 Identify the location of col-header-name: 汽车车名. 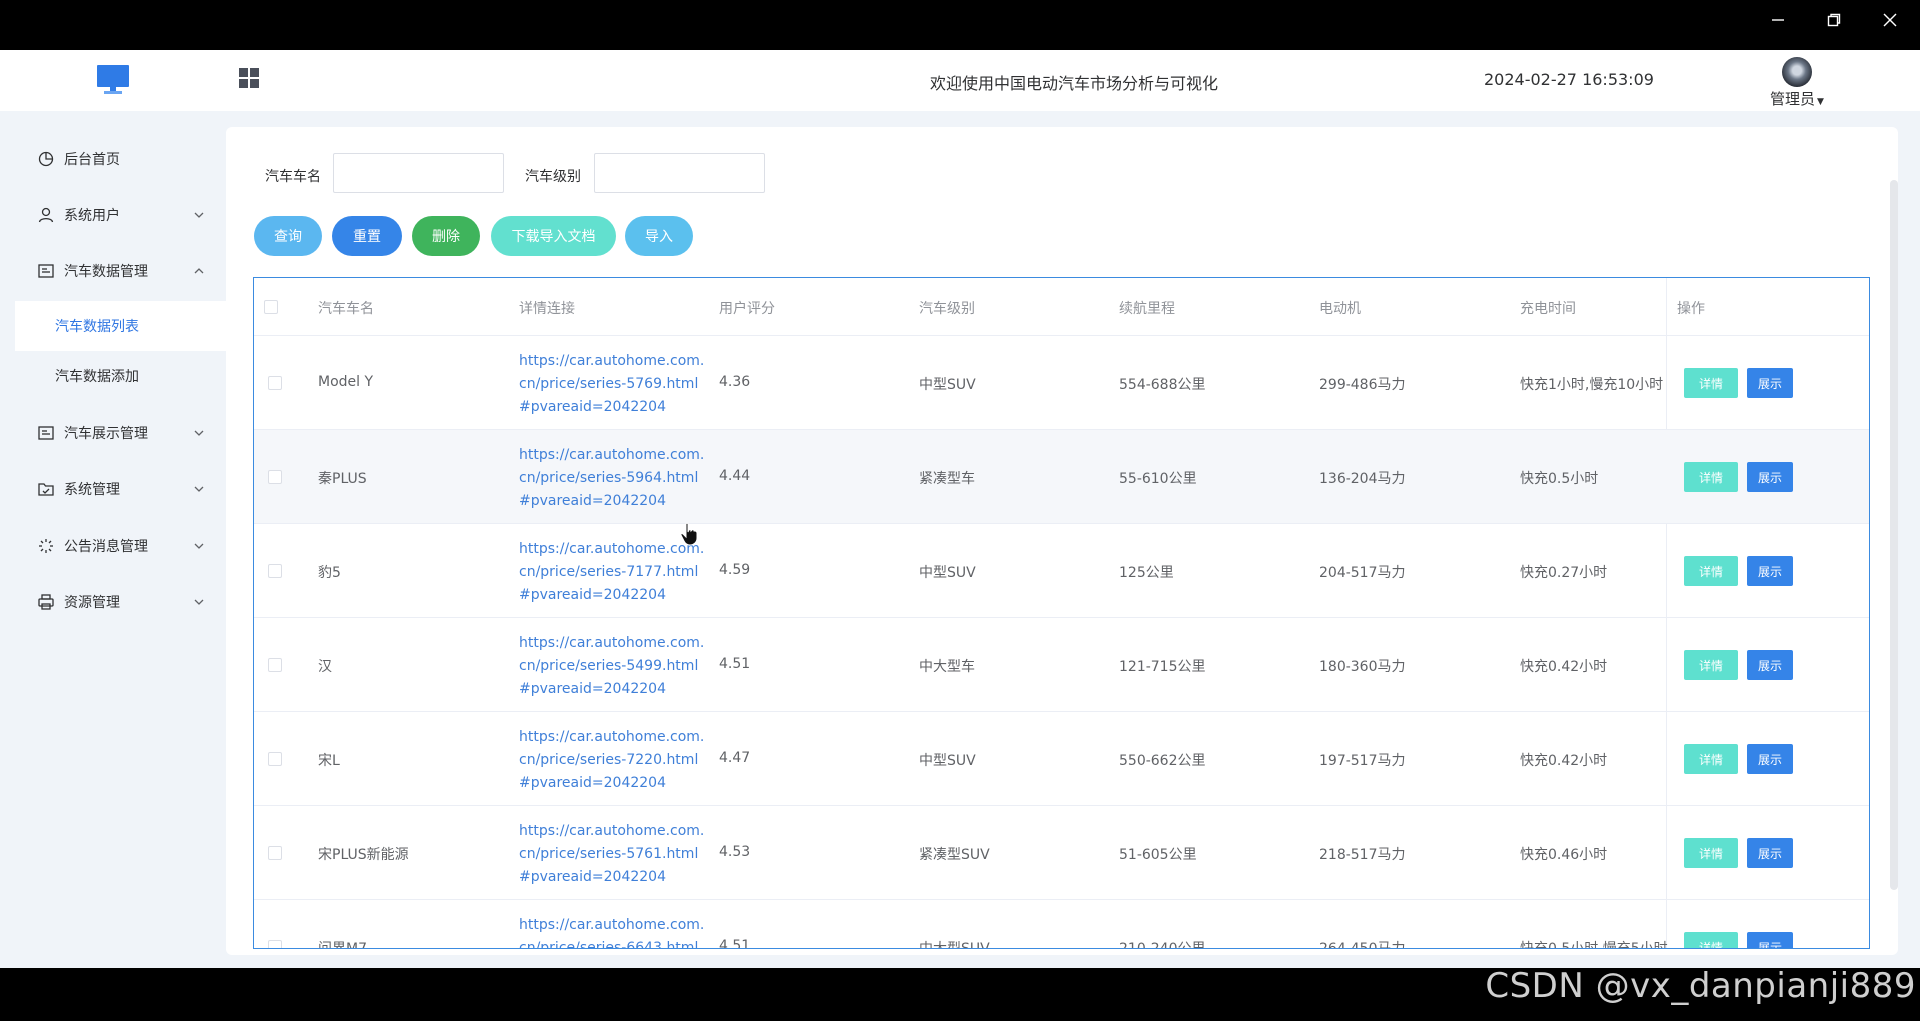
(346, 309).